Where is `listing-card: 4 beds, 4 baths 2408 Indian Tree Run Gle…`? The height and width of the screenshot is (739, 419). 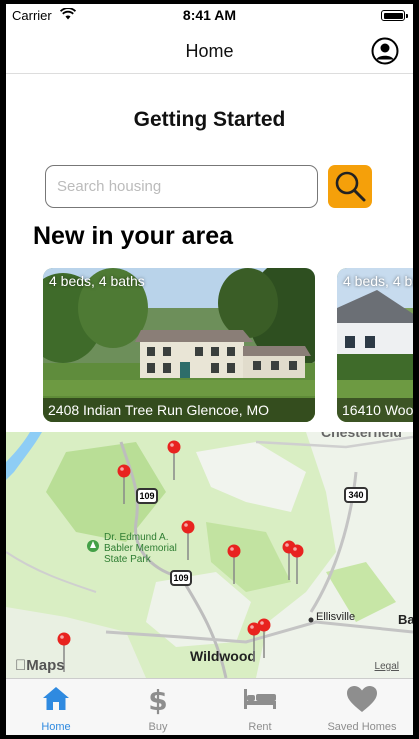
listing-card: 4 beds, 4 baths 2408 Indian Tree Run Gle… is located at coordinates (179, 345).